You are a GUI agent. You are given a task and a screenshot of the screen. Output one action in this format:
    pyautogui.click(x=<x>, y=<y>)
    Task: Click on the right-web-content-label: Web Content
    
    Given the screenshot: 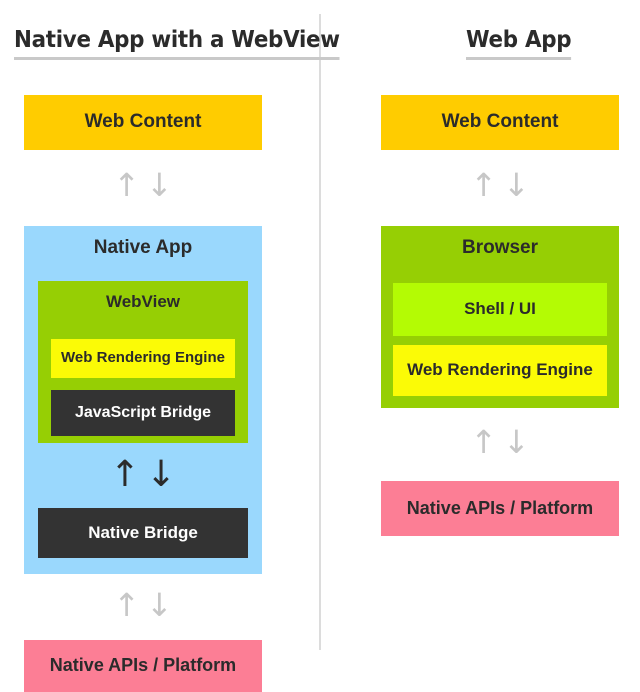 What is the action you would take?
    pyautogui.click(x=500, y=122)
    